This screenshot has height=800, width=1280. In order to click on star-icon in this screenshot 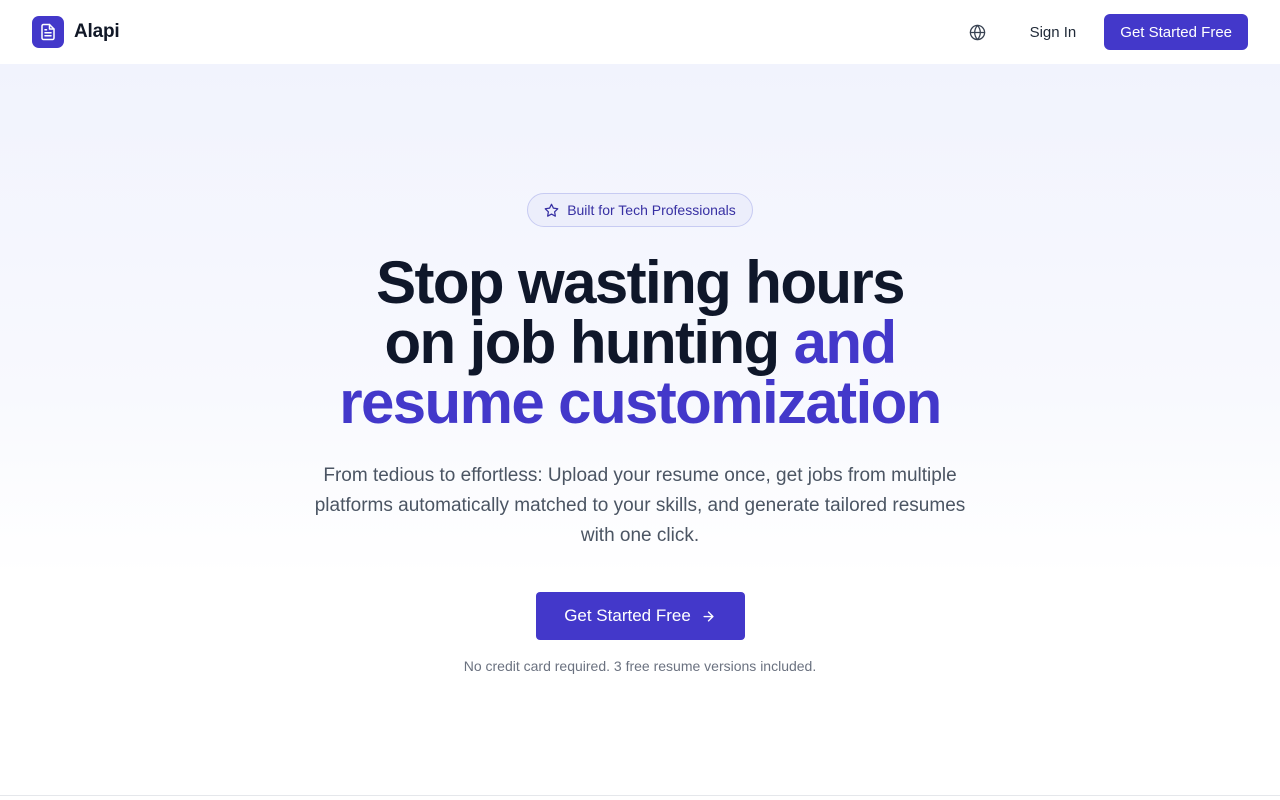, I will do `click(551, 210)`.